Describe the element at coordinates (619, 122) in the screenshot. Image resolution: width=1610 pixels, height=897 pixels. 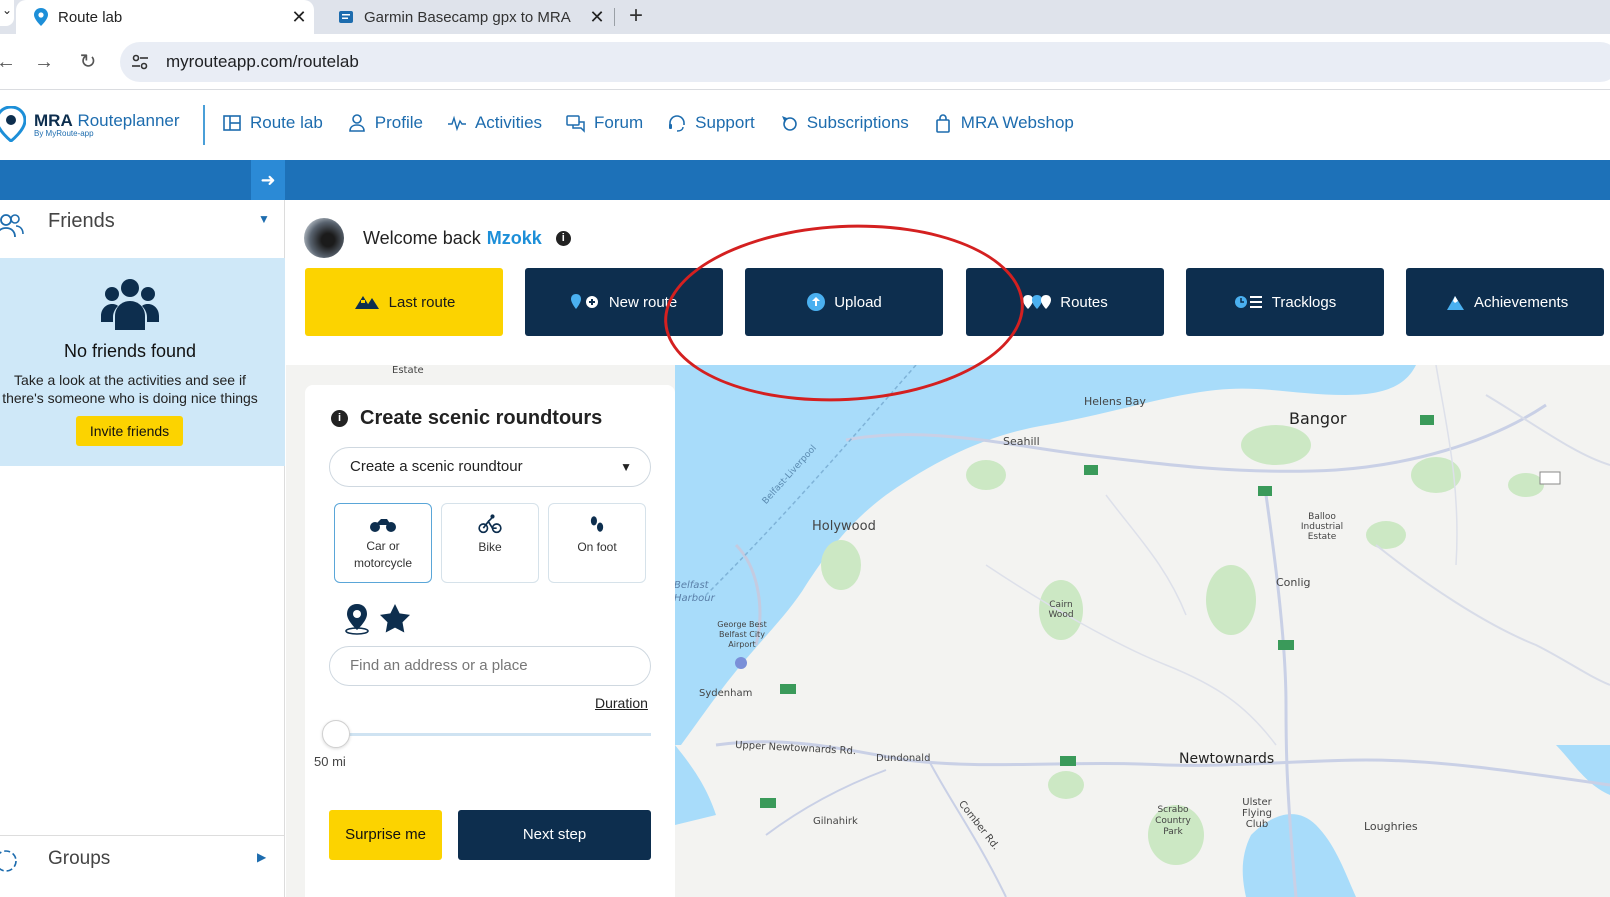
I see `nav-label: Forum` at that location.